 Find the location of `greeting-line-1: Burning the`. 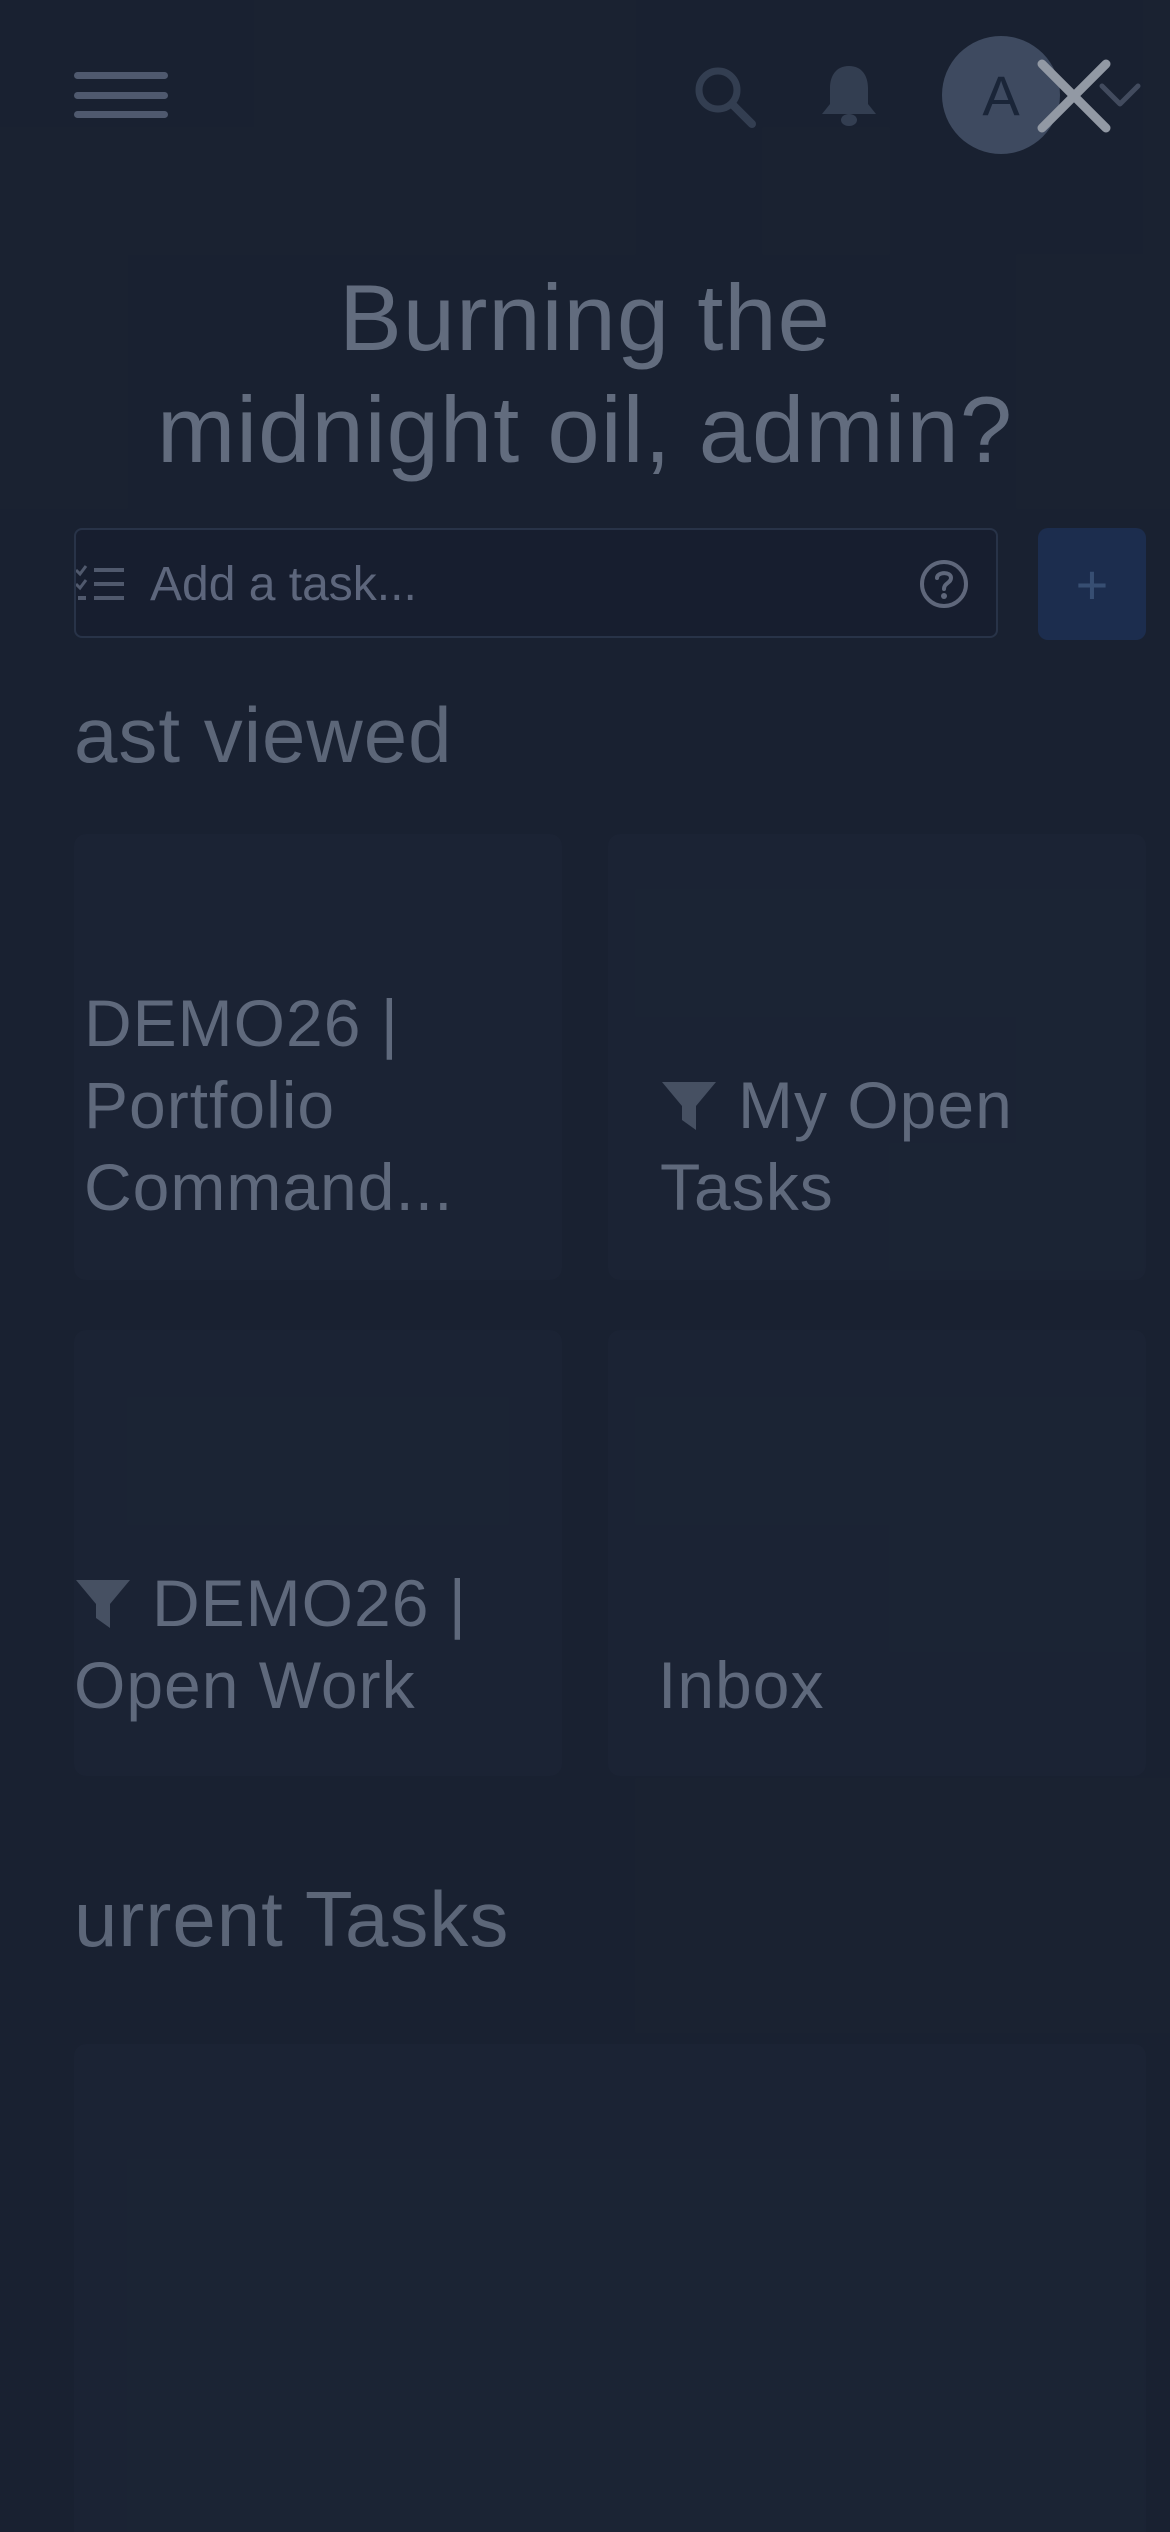

greeting-line-1: Burning the is located at coordinates (585, 317).